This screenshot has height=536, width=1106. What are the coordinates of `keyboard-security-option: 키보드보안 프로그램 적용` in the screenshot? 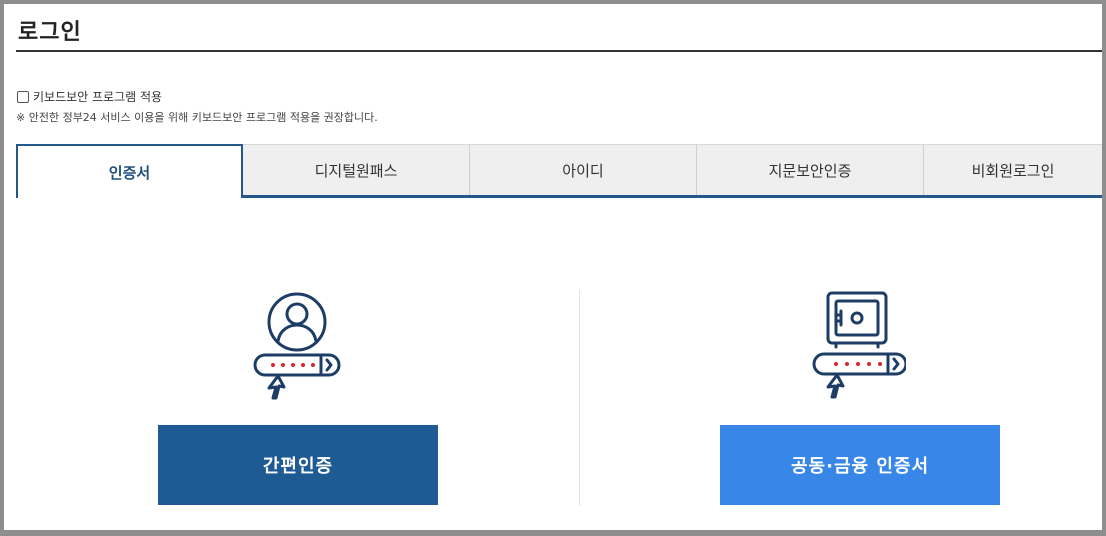 It's located at (89, 96).